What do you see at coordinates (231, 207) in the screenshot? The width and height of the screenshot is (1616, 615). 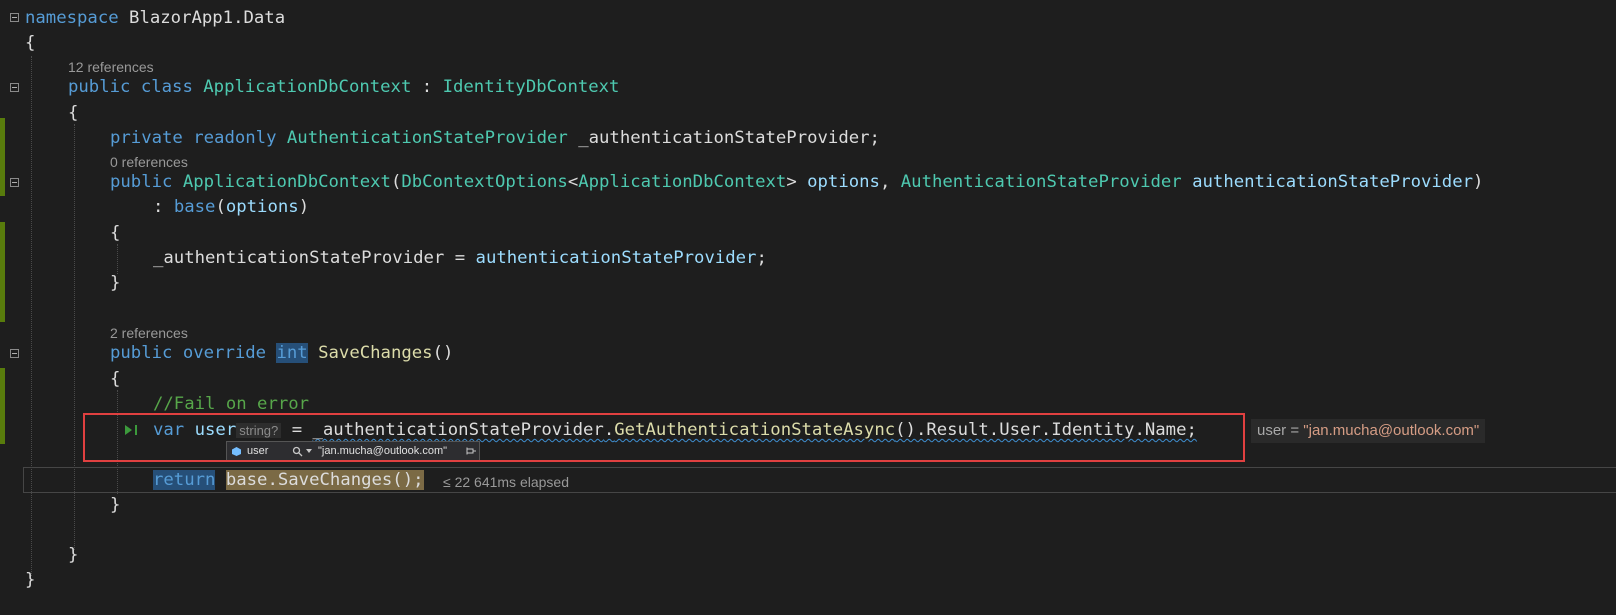 I see `code-line-base-call: : base(options)` at bounding box center [231, 207].